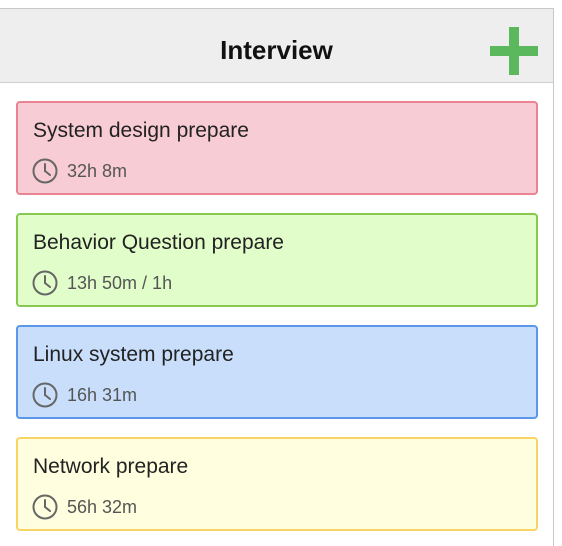 The width and height of the screenshot is (562, 546). Describe the element at coordinates (102, 507) in the screenshot. I see `card-time: 56h 32m` at that location.